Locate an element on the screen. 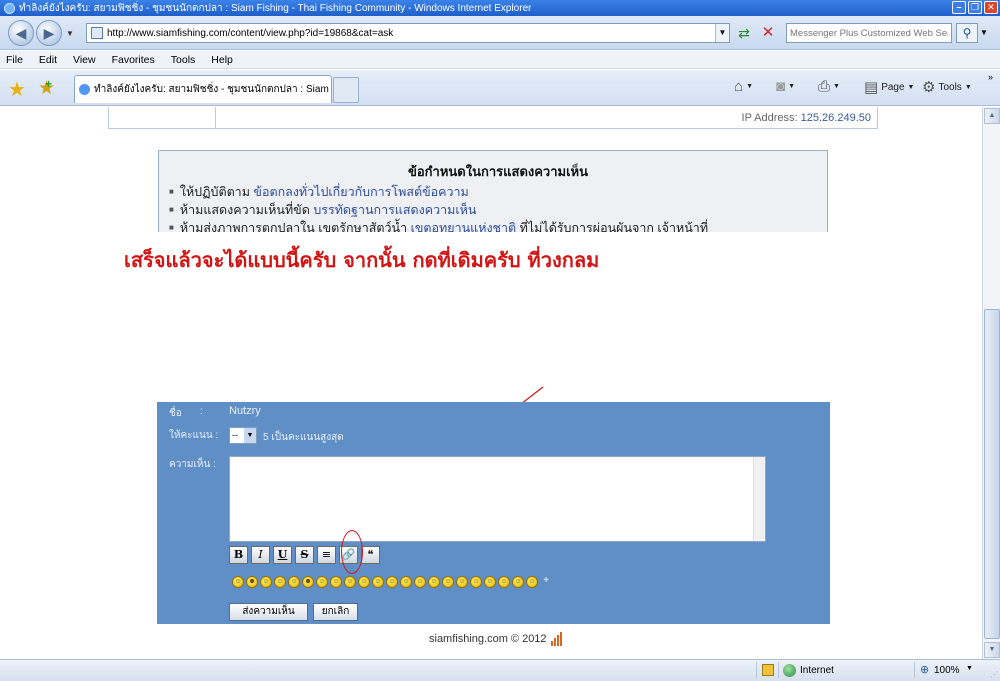 This screenshot has width=1000, height=681. home-button: ⌂ ▼ is located at coordinates (743, 86).